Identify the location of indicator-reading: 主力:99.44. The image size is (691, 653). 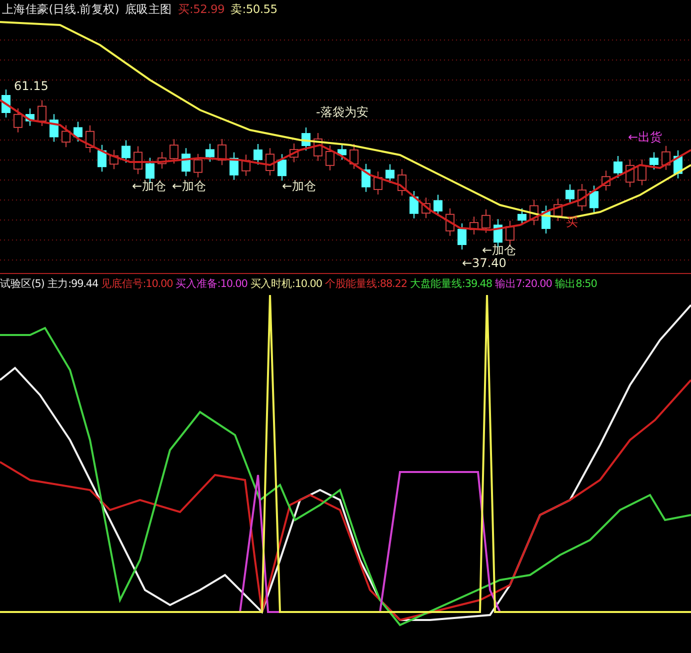
(72, 283).